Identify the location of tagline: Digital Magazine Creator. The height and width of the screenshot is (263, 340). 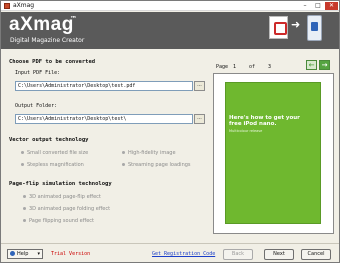
(47, 40).